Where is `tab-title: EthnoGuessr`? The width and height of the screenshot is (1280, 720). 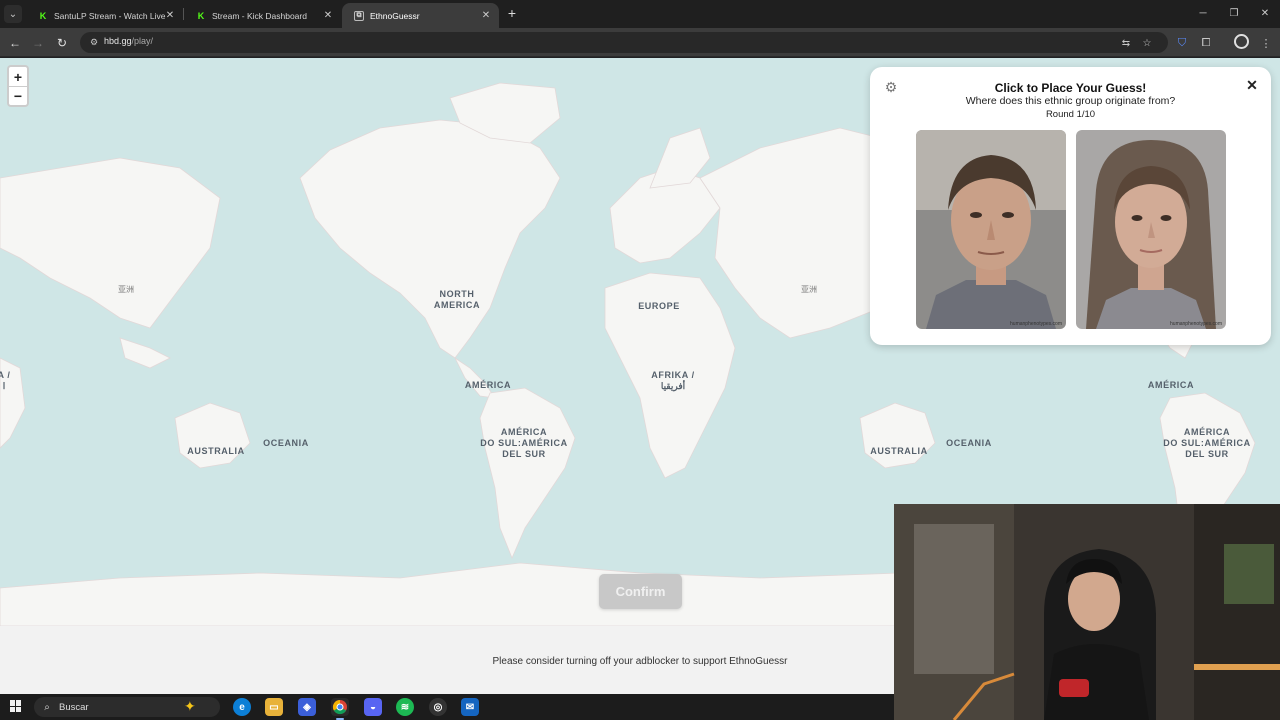
tab-title: EthnoGuessr is located at coordinates (395, 15).